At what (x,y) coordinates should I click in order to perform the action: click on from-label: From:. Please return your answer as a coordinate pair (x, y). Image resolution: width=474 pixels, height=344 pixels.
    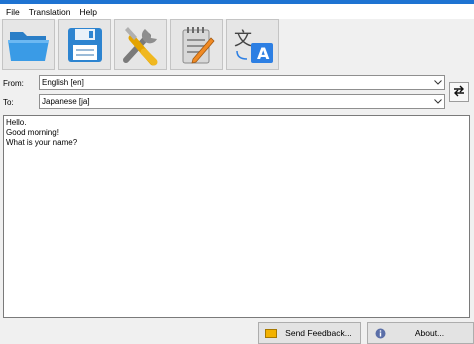
    Looking at the image, I should click on (13, 83).